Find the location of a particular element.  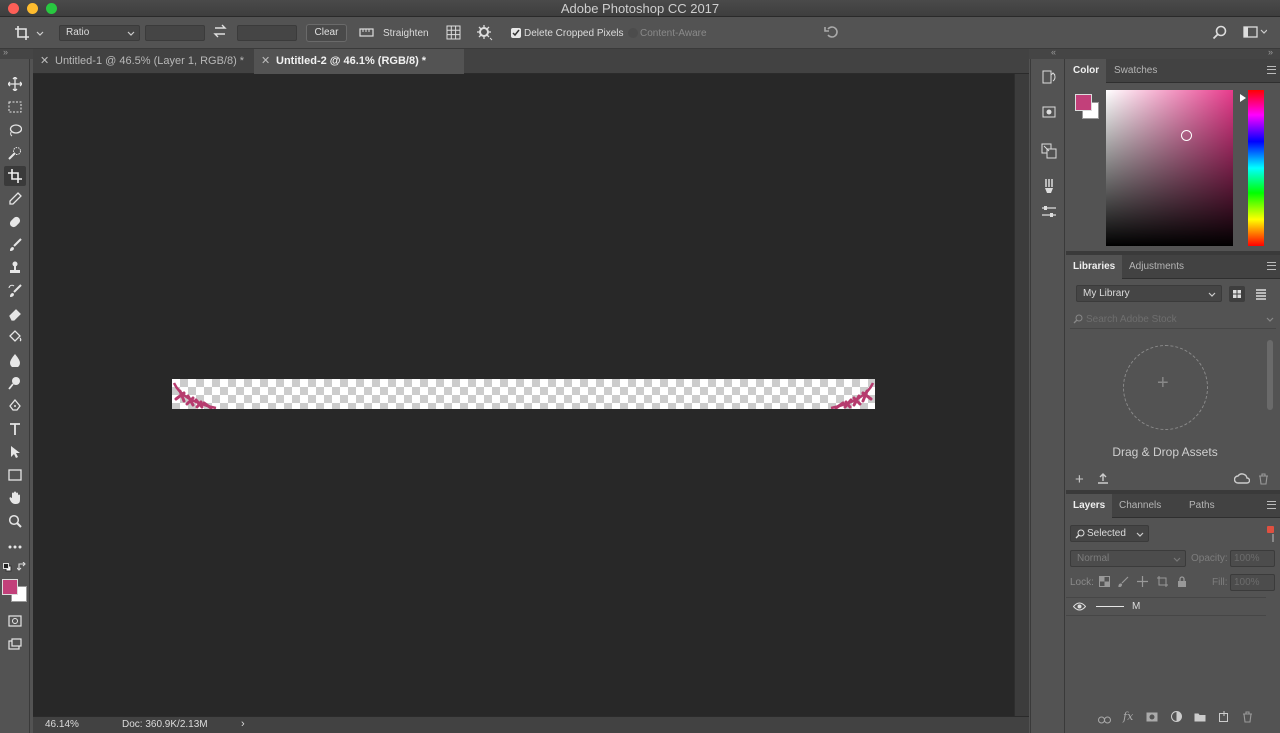

dodge-tool-icon is located at coordinates (15, 383).